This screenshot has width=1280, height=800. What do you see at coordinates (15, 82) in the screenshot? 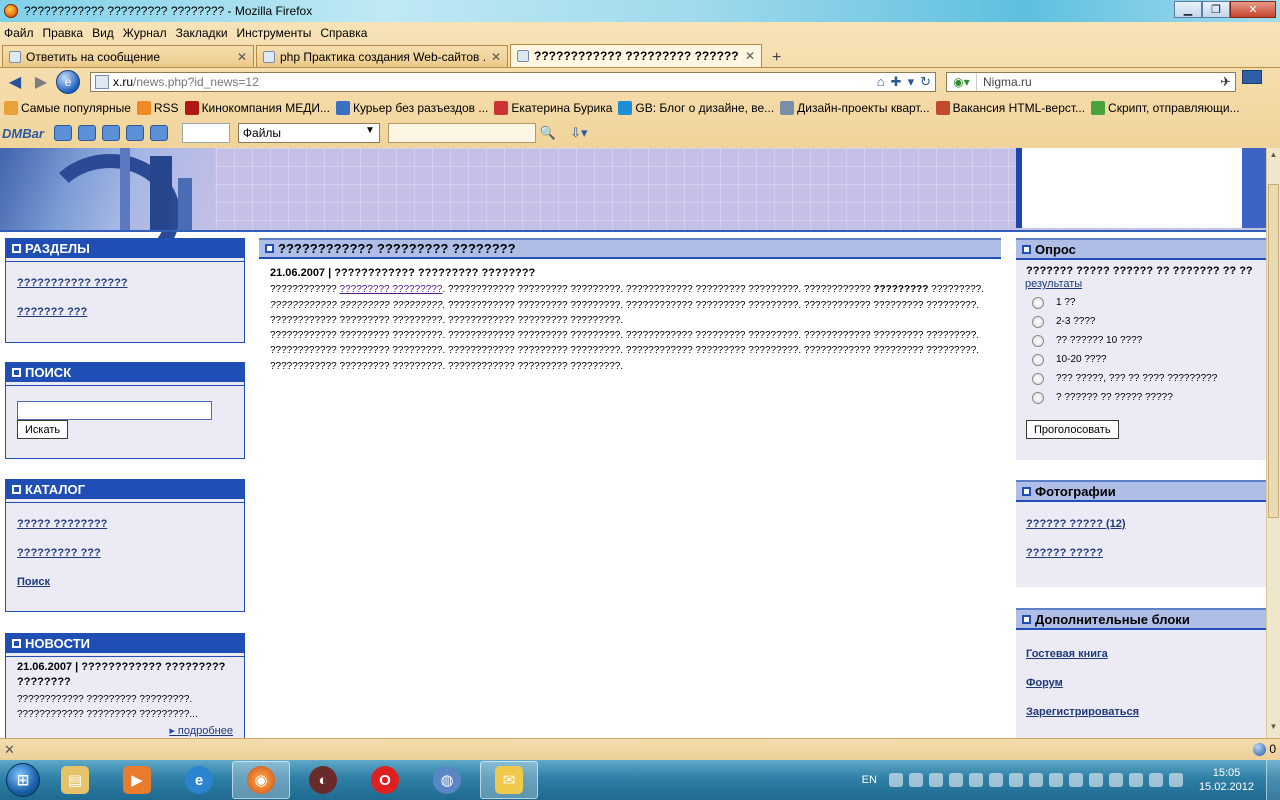
I see `back-arrow-icon: ◀` at bounding box center [15, 82].